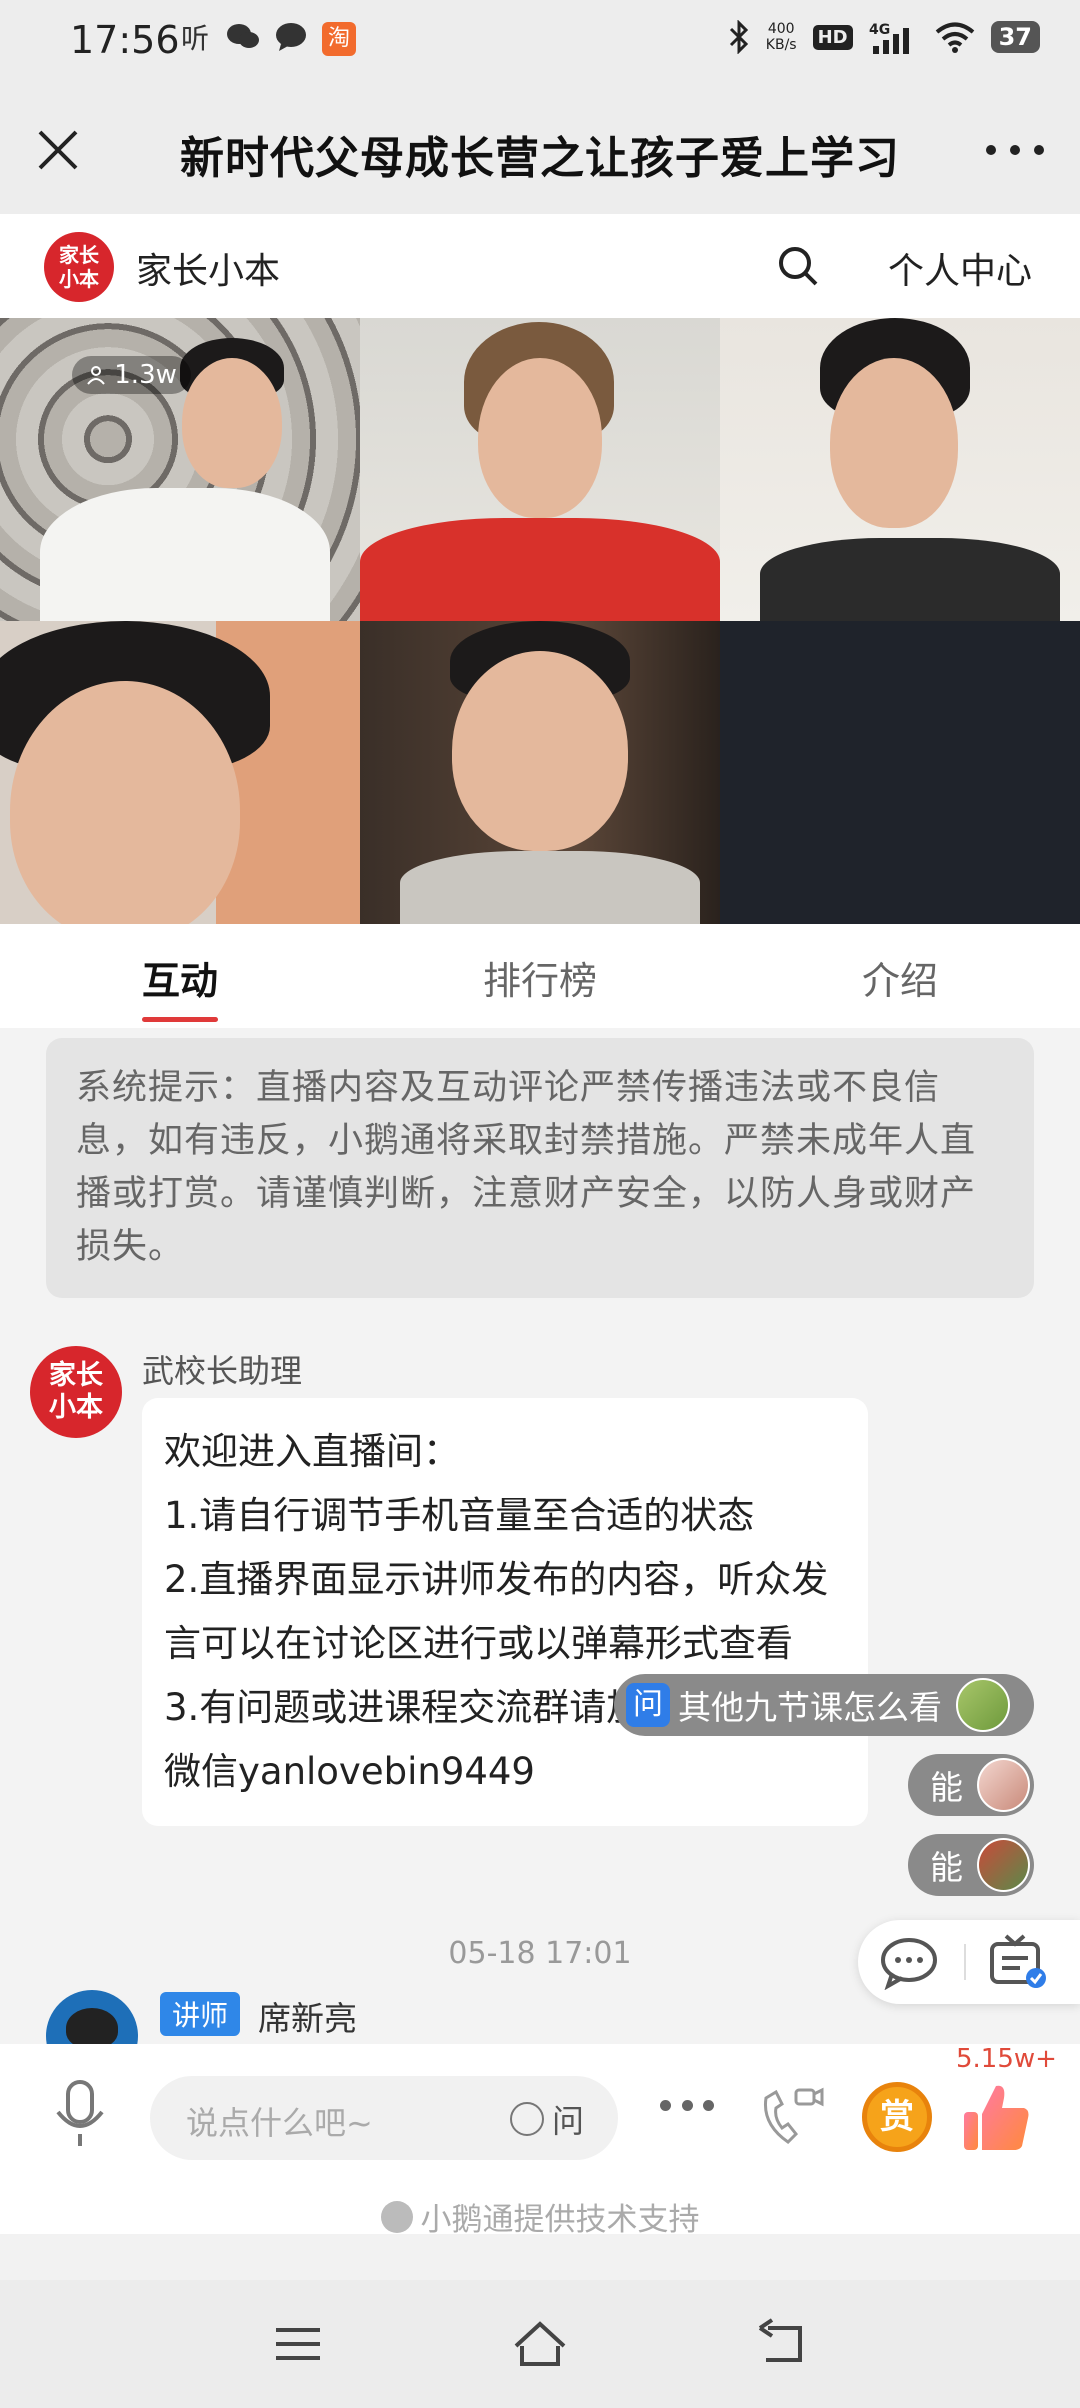 Image resolution: width=1080 pixels, height=2408 pixels. Describe the element at coordinates (307, 2018) in the screenshot. I see `lecturer-name: 席新亮` at that location.